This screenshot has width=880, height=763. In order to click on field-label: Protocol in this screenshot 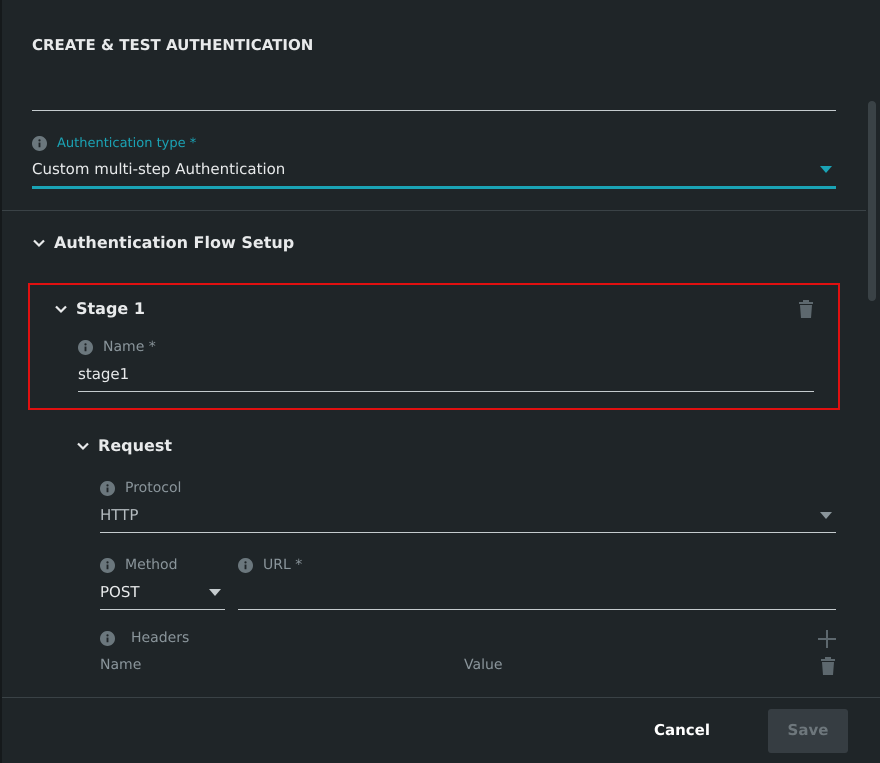, I will do `click(153, 488)`.